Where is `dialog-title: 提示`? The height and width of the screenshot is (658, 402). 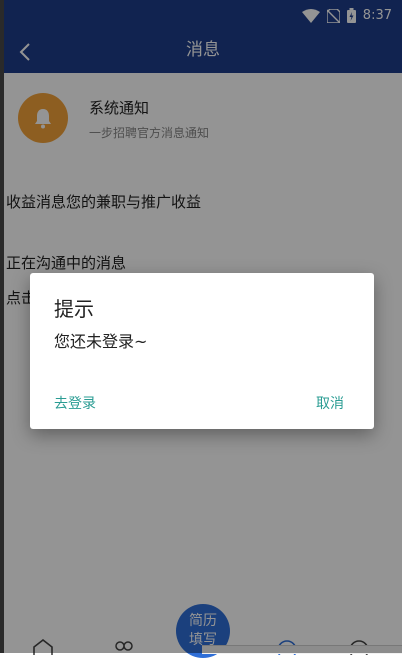
dialog-title: 提示 is located at coordinates (74, 309).